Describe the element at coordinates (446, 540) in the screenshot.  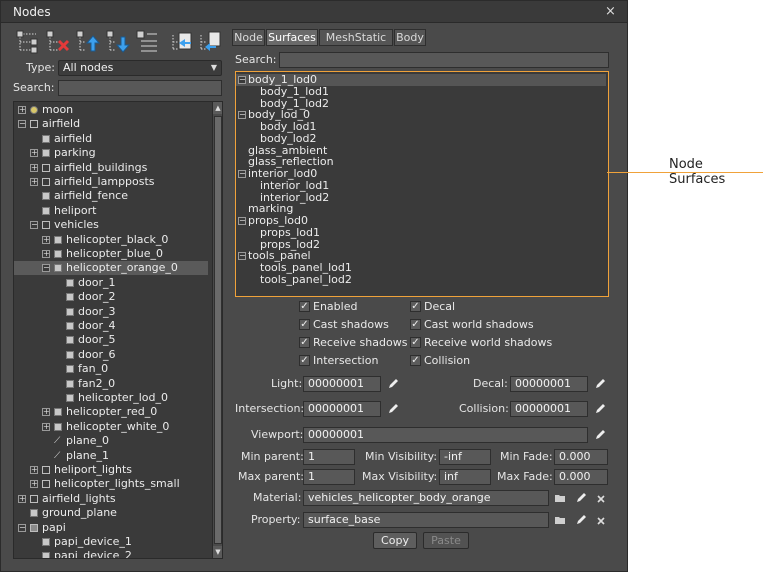
I see `paste-button: Paste` at that location.